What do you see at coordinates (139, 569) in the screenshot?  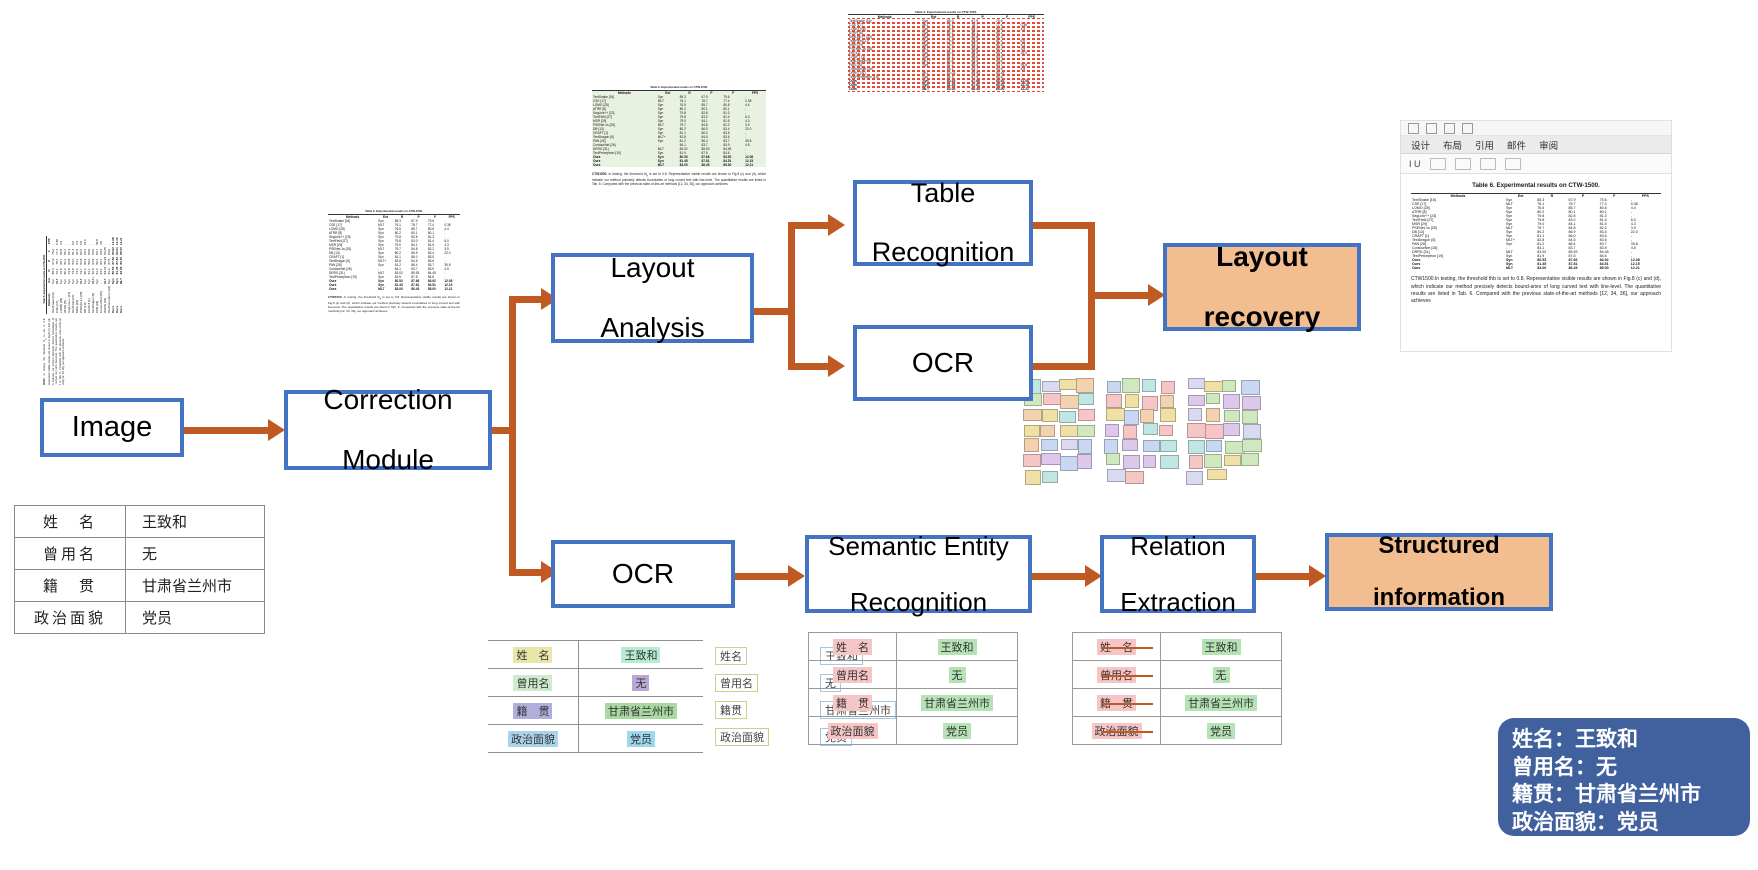 I see `id-card-table: 姓 名王致和 曾用名无籍 贯甘肃省兰州市 政治面貌 党员` at bounding box center [139, 569].